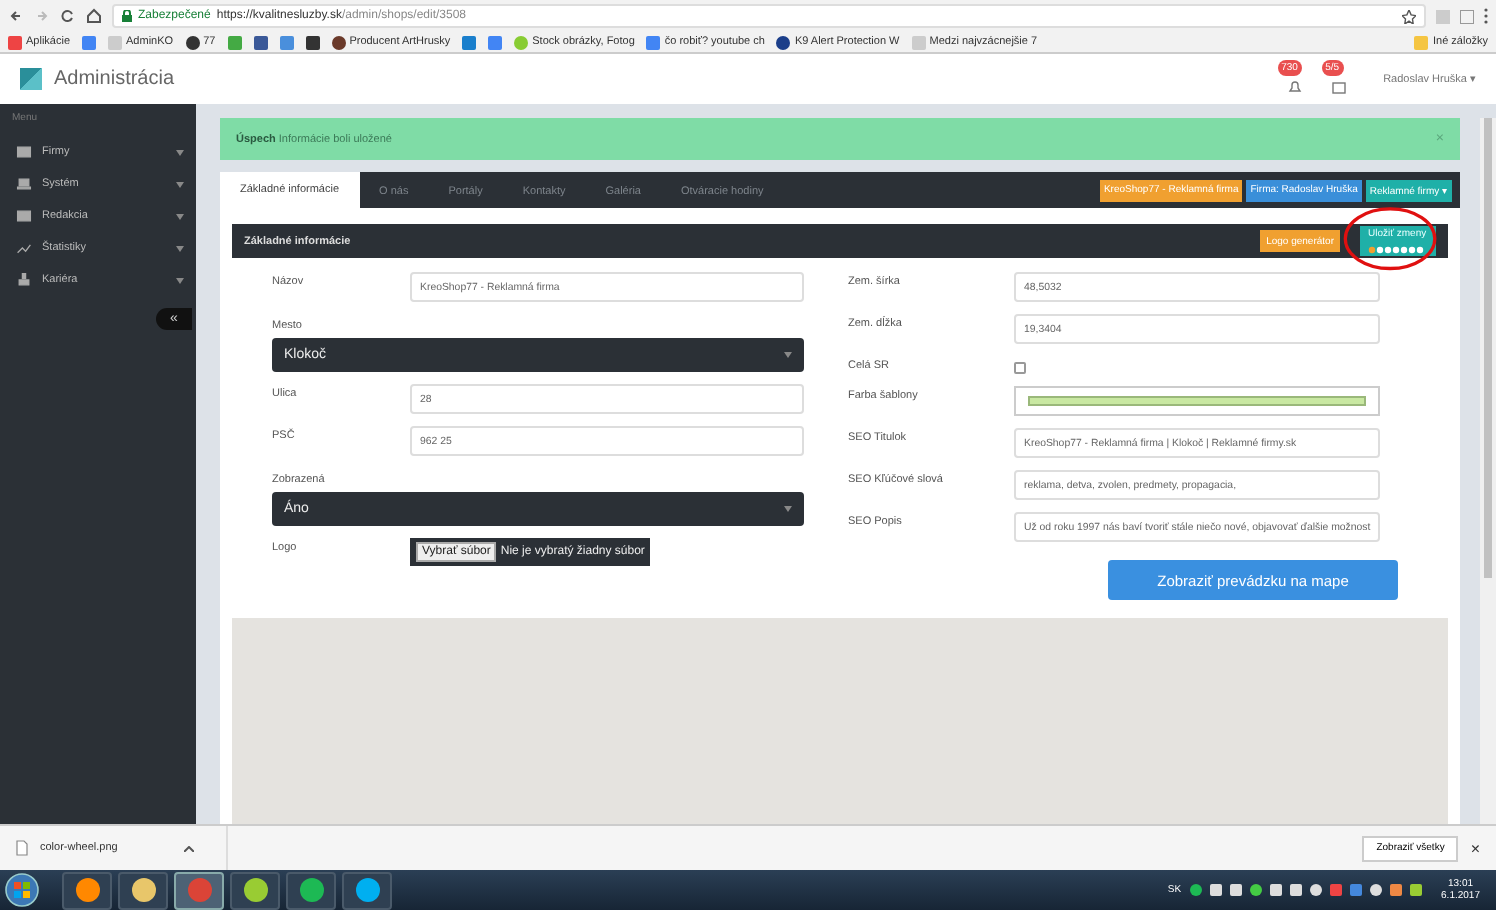  I want to click on star-icon, so click(1409, 16).